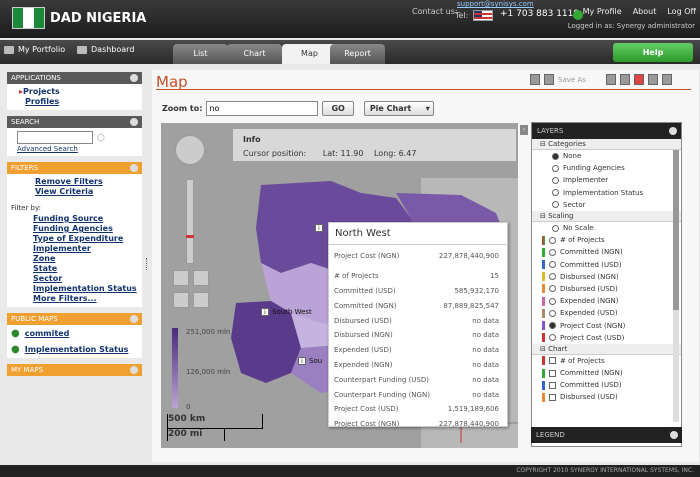  Describe the element at coordinates (606, 361) in the screenshot. I see `chart-option: # of Projects` at that location.